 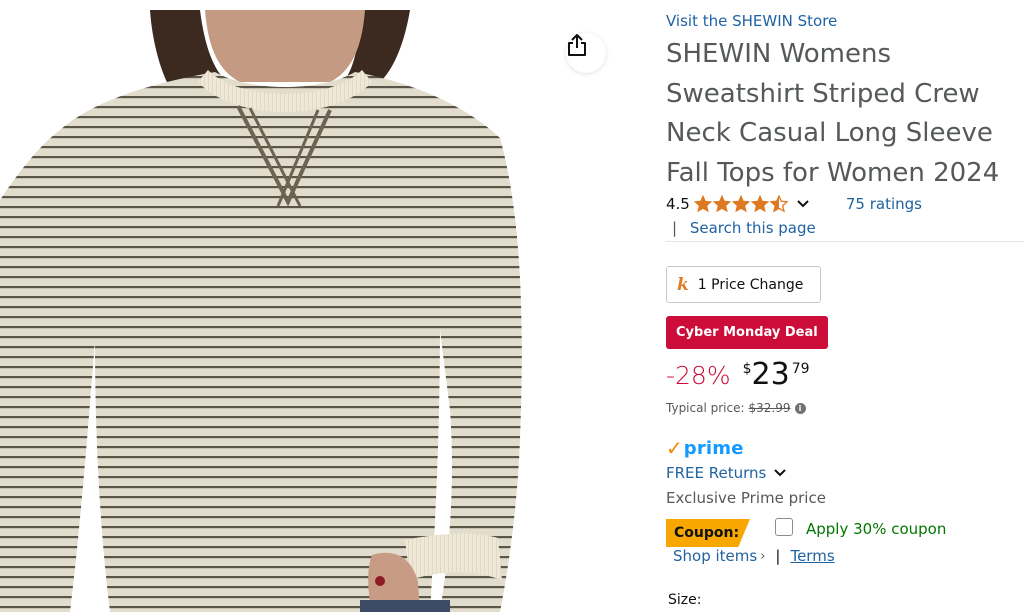 I want to click on coupon-links-row: Shop items › | Terms, so click(x=754, y=556).